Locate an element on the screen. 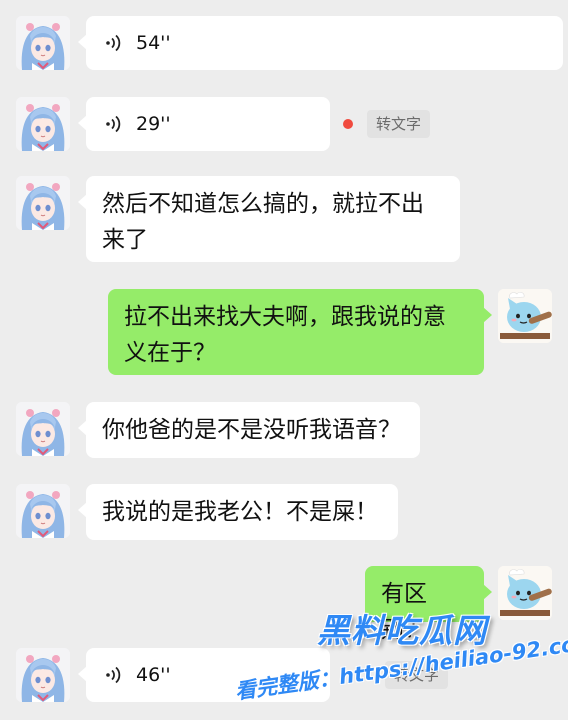  voice-duration: 46'' is located at coordinates (153, 675).